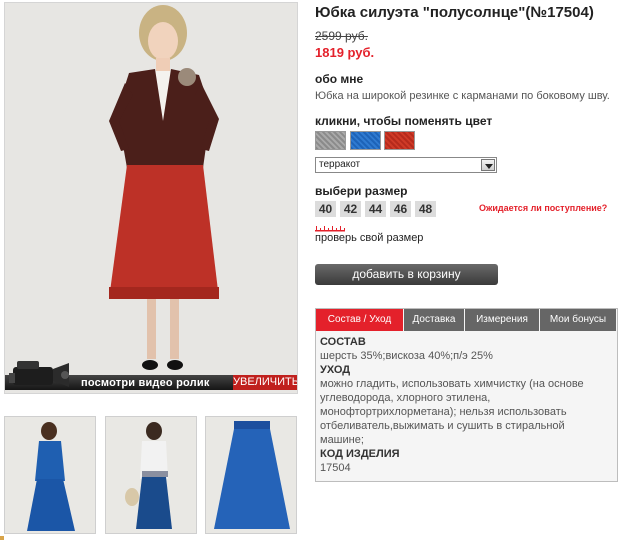 The width and height of the screenshot is (634, 540). Describe the element at coordinates (342, 440) in the screenshot. I see `care-line: машине;` at that location.